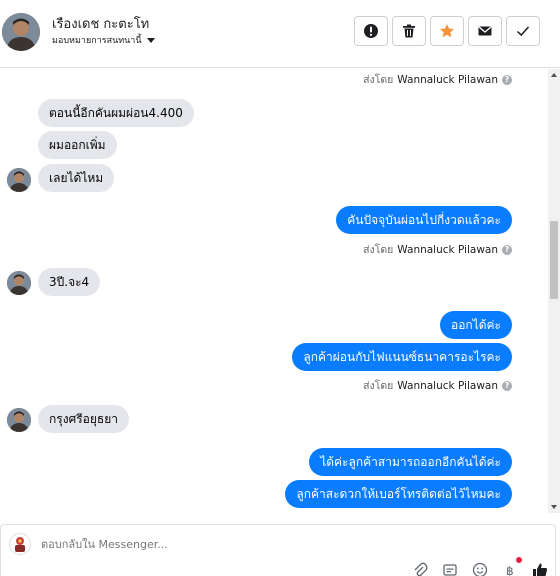  I want to click on delete-button, so click(409, 31).